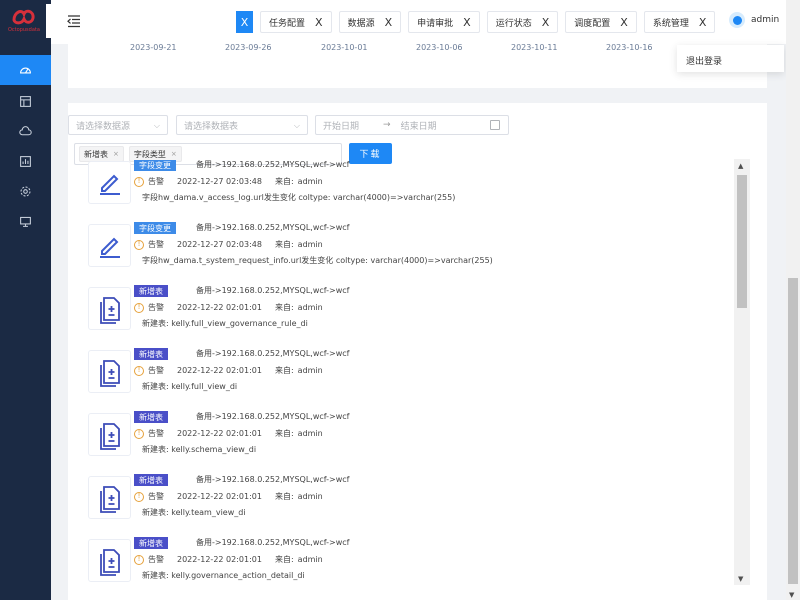 Image resolution: width=800 pixels, height=600 pixels. What do you see at coordinates (742, 372) in the screenshot?
I see `list-scrollbar: ▲ ▼` at bounding box center [742, 372].